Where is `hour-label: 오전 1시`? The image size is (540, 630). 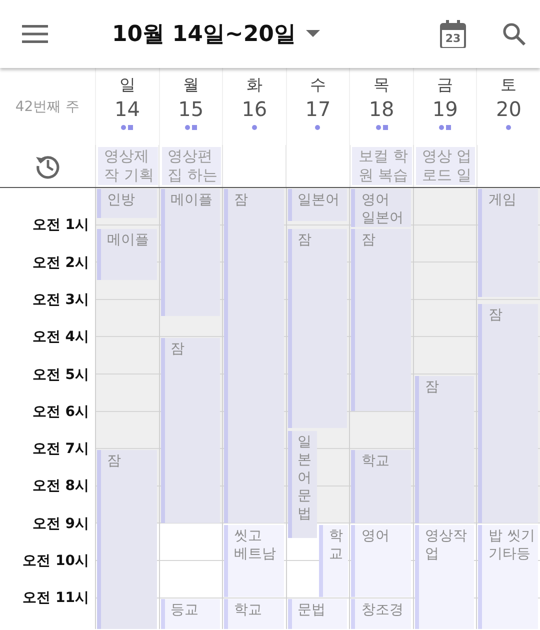
hour-label: 오전 1시 is located at coordinates (60, 225).